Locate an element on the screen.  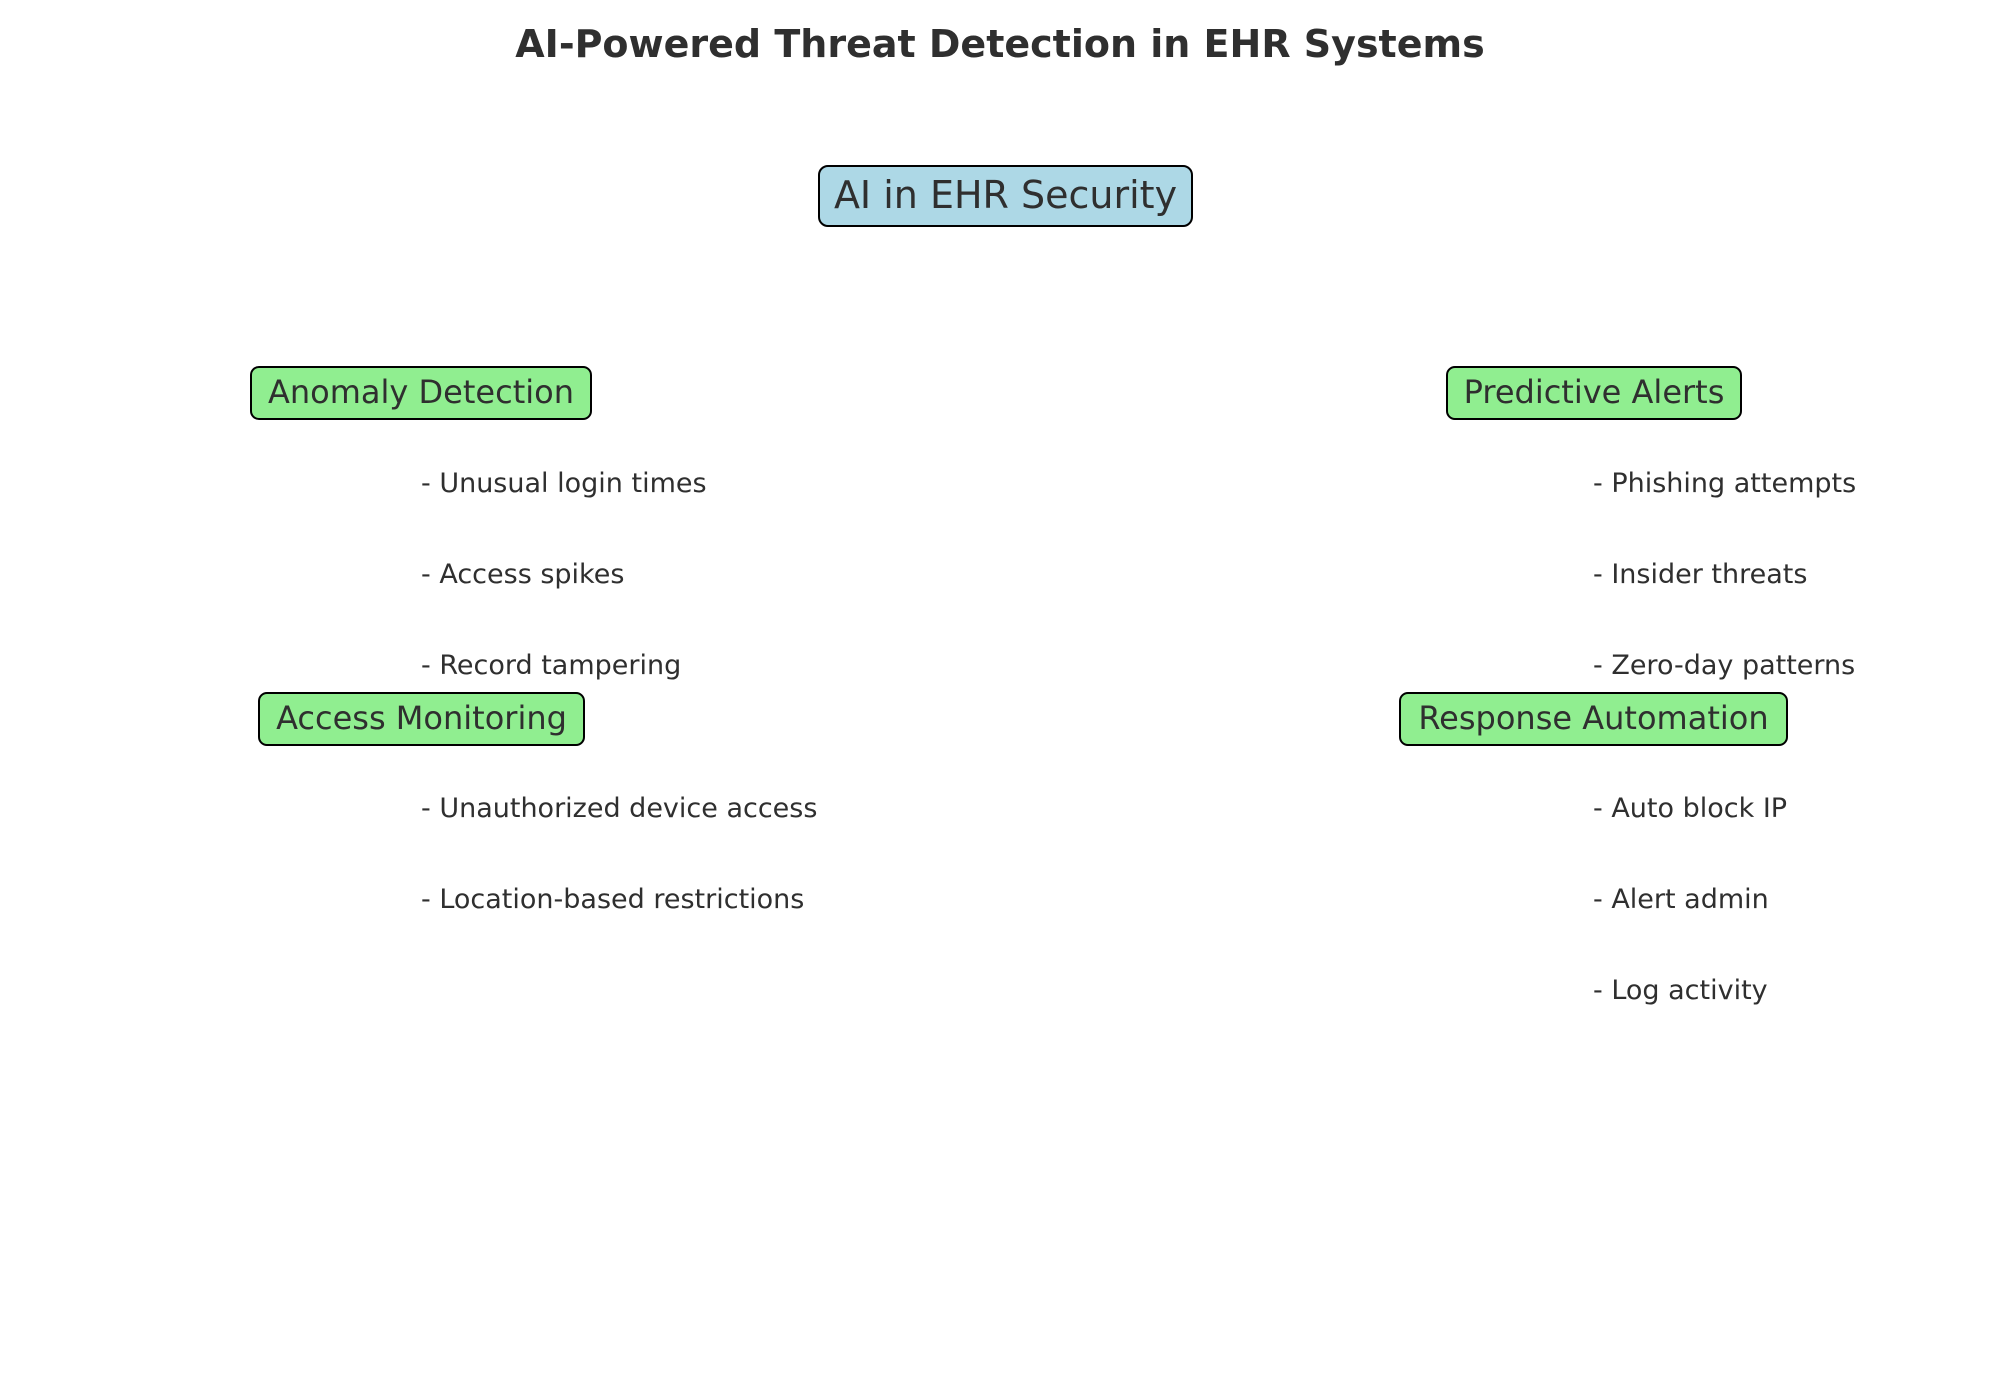
list-item: - Location-based restrictions is located at coordinates (613, 899).